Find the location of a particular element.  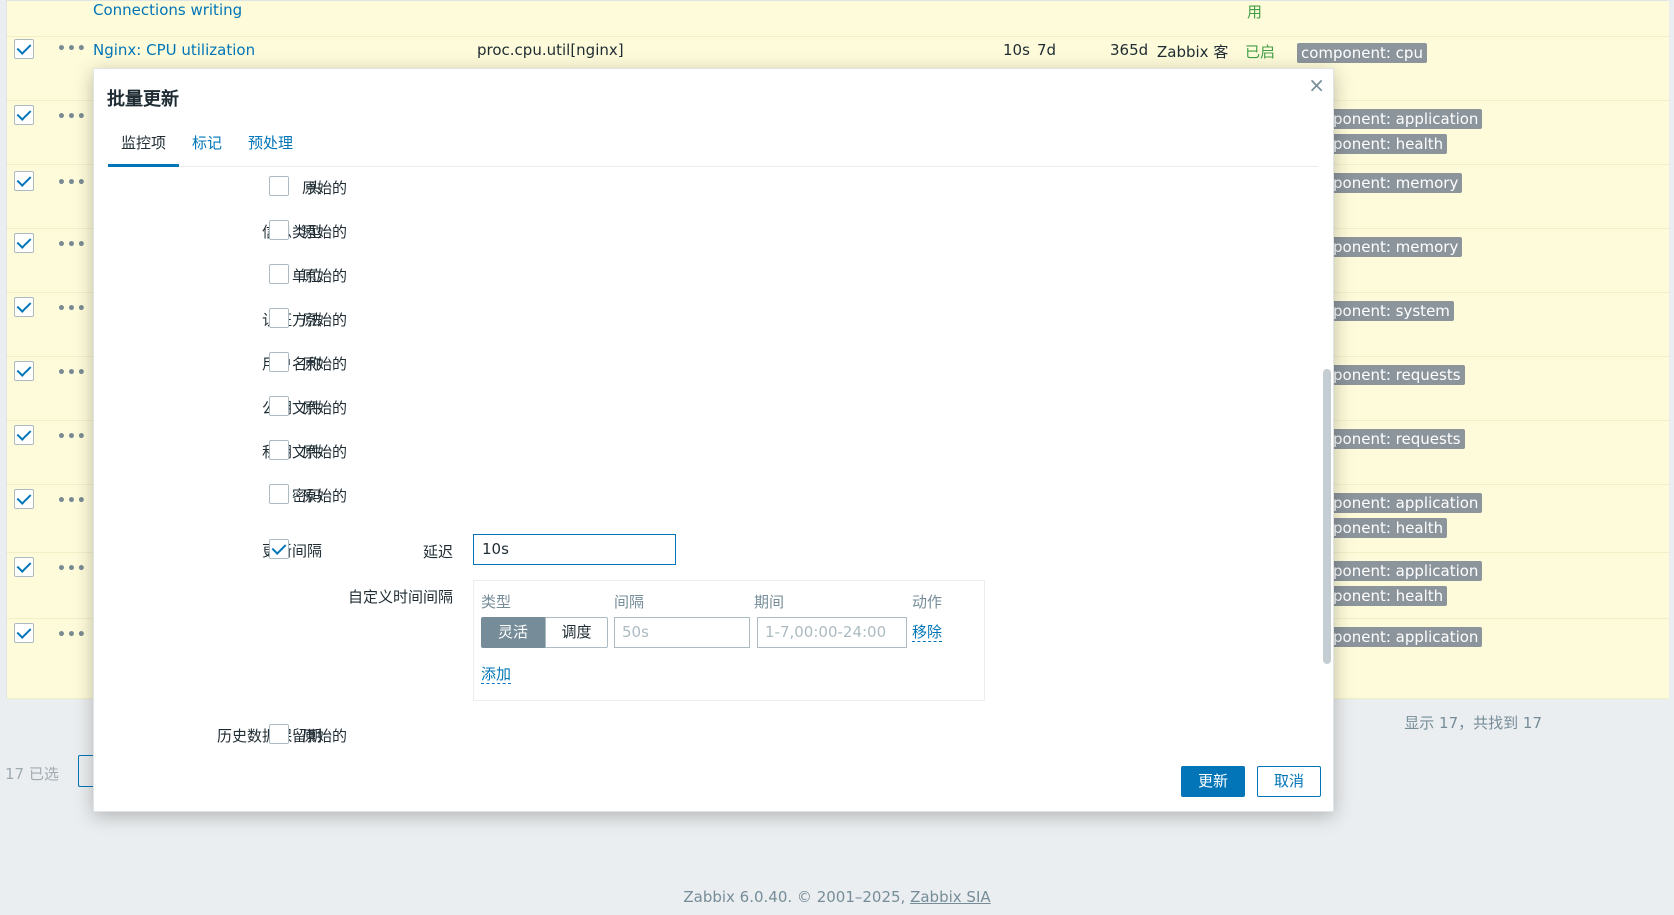

checkbox-private-key is located at coordinates (279, 450).